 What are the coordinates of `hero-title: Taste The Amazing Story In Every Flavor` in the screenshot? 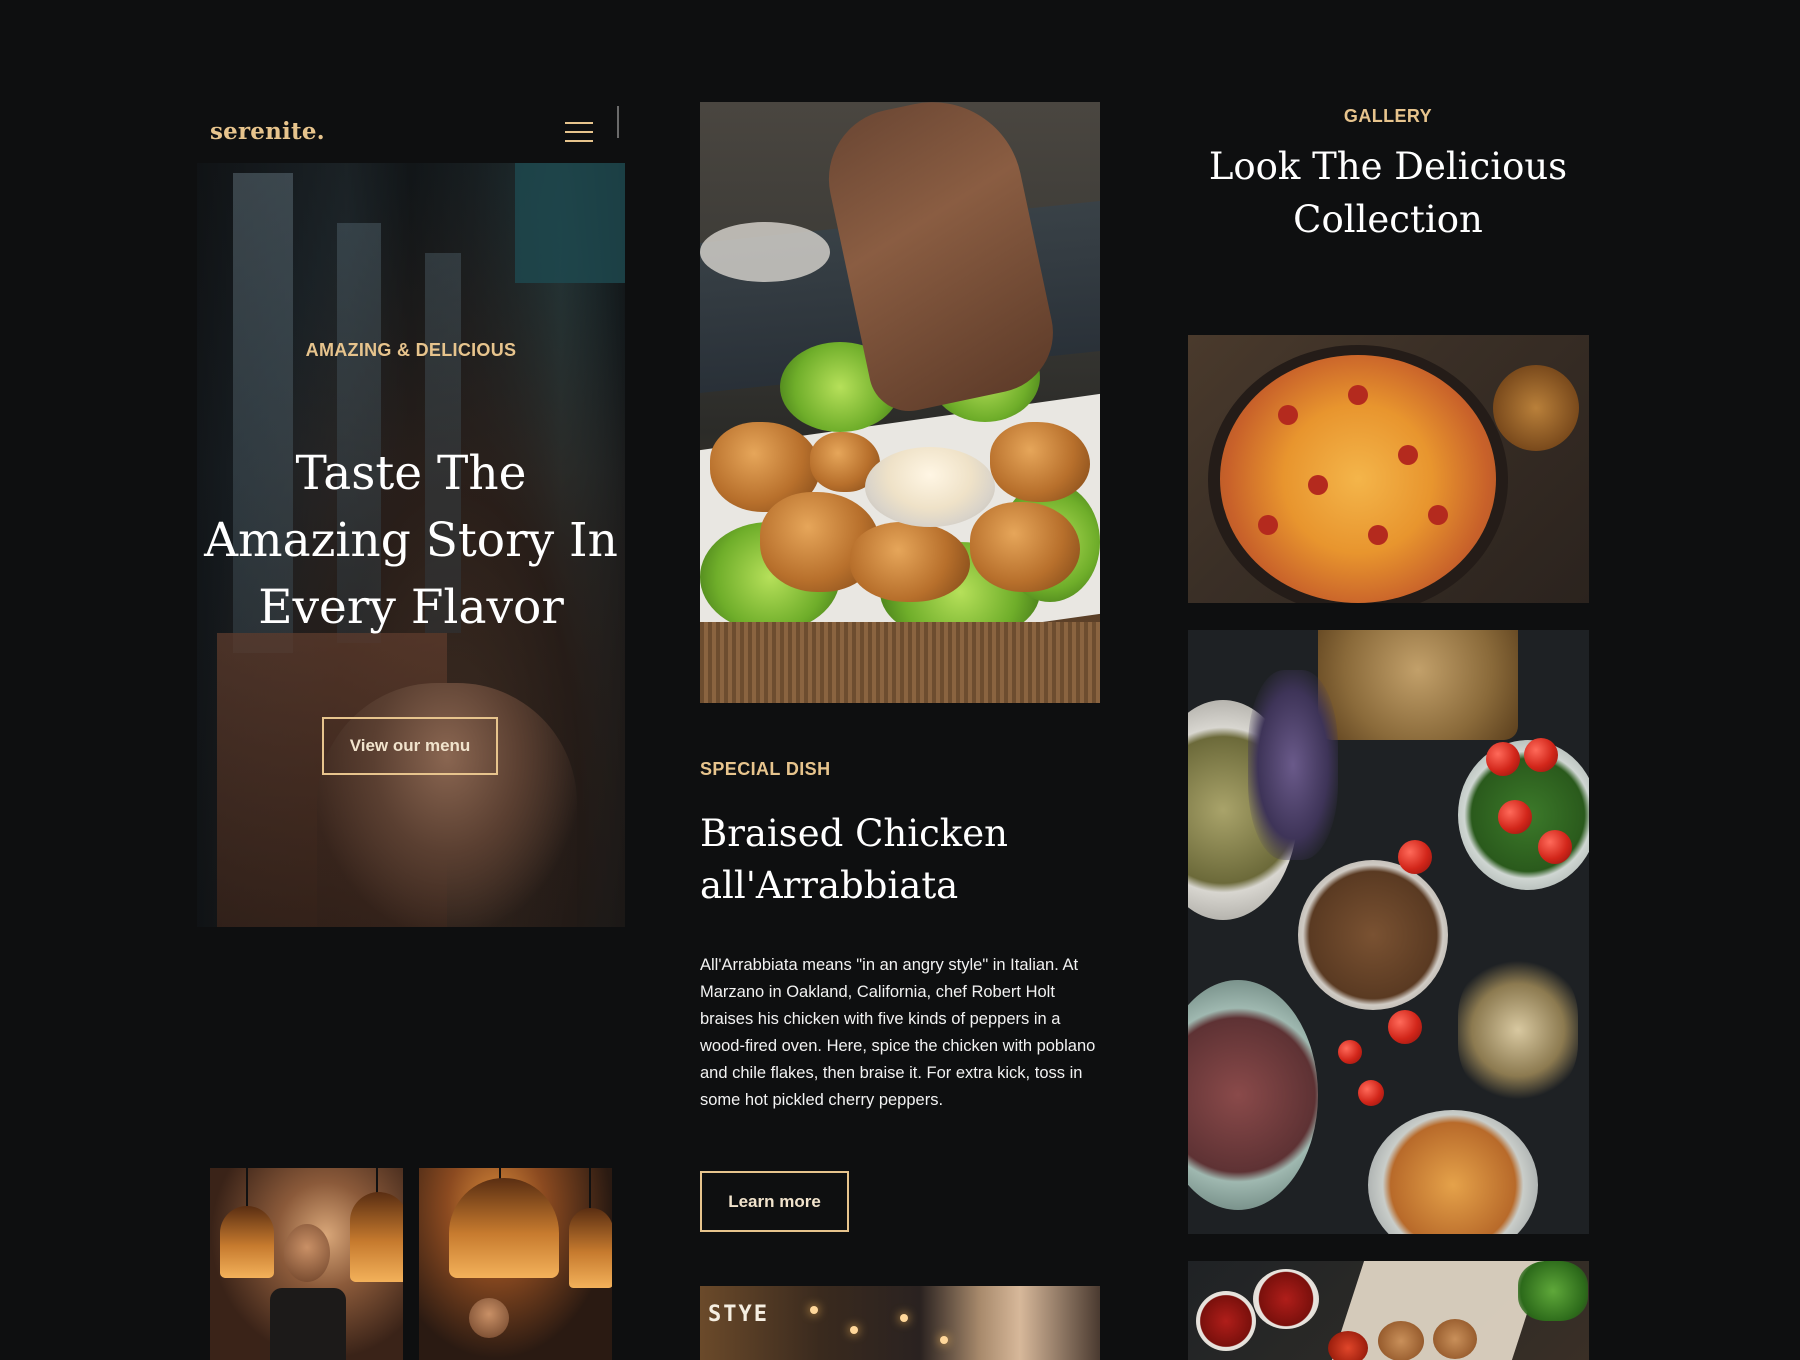 It's located at (411, 540).